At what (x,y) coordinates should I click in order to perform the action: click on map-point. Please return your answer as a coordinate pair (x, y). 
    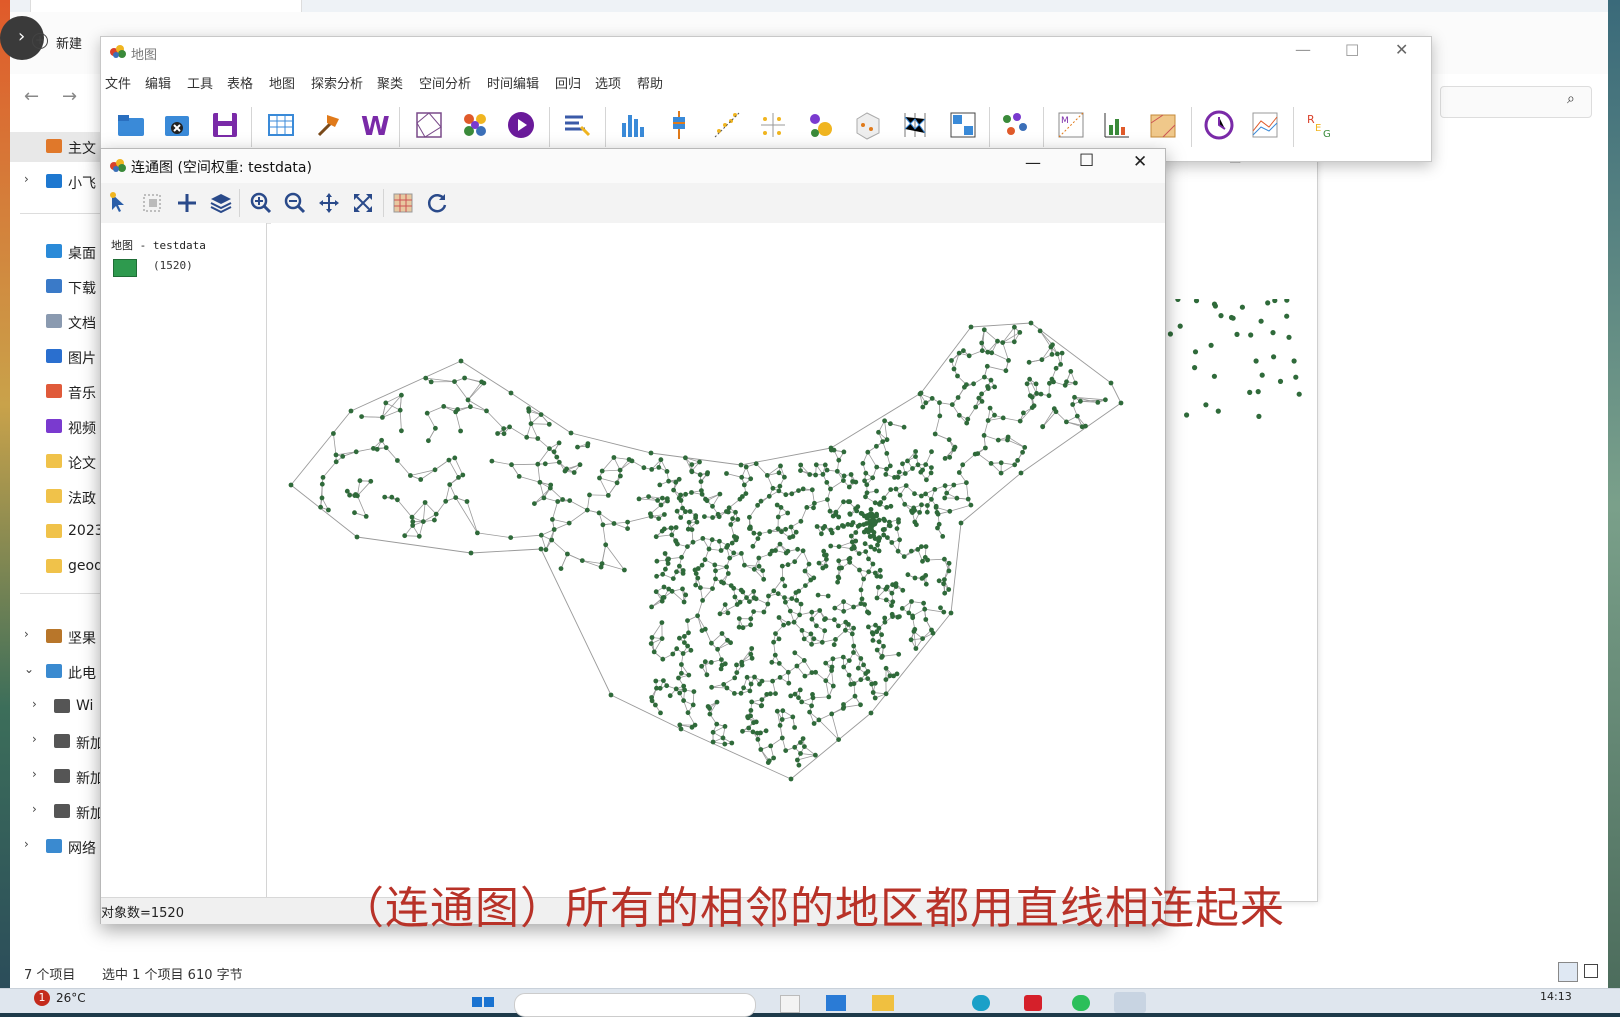
    Looking at the image, I should click on (1261, 321).